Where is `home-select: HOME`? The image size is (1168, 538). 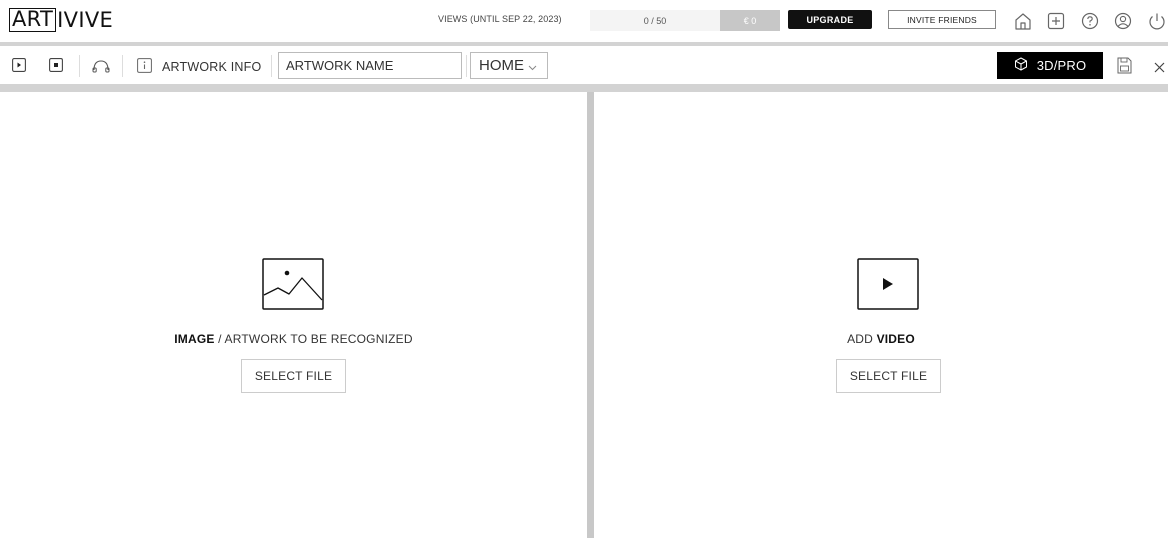 home-select: HOME is located at coordinates (509, 65).